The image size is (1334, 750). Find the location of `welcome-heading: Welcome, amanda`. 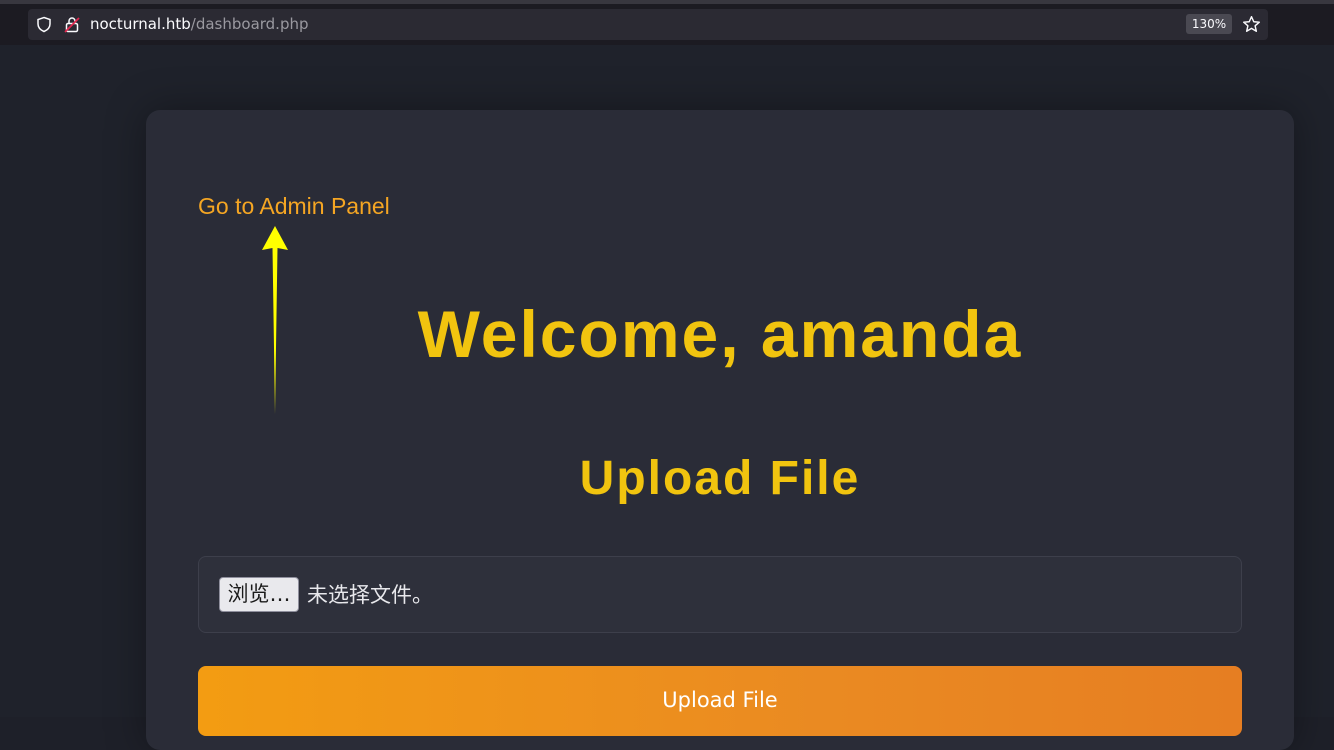

welcome-heading: Welcome, amanda is located at coordinates (720, 334).